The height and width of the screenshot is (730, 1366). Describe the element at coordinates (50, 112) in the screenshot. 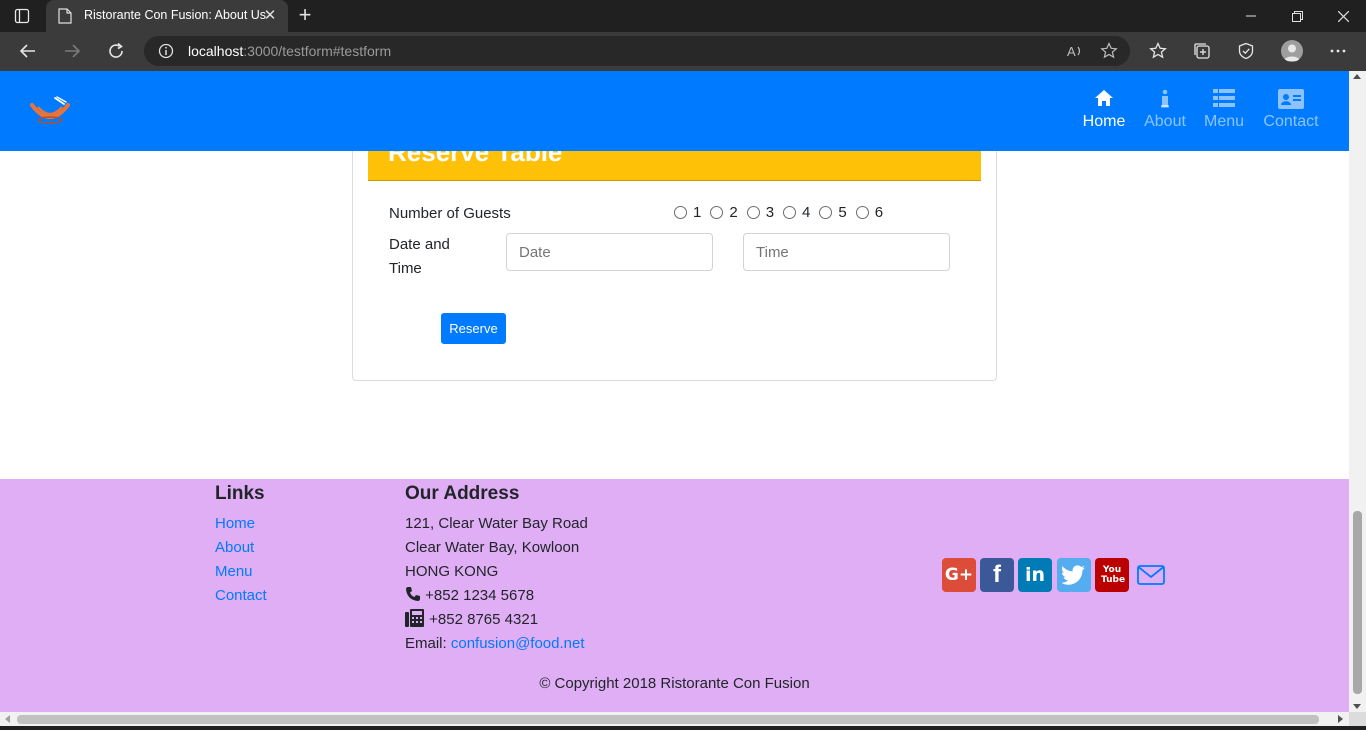

I see `restaurant-logo` at that location.